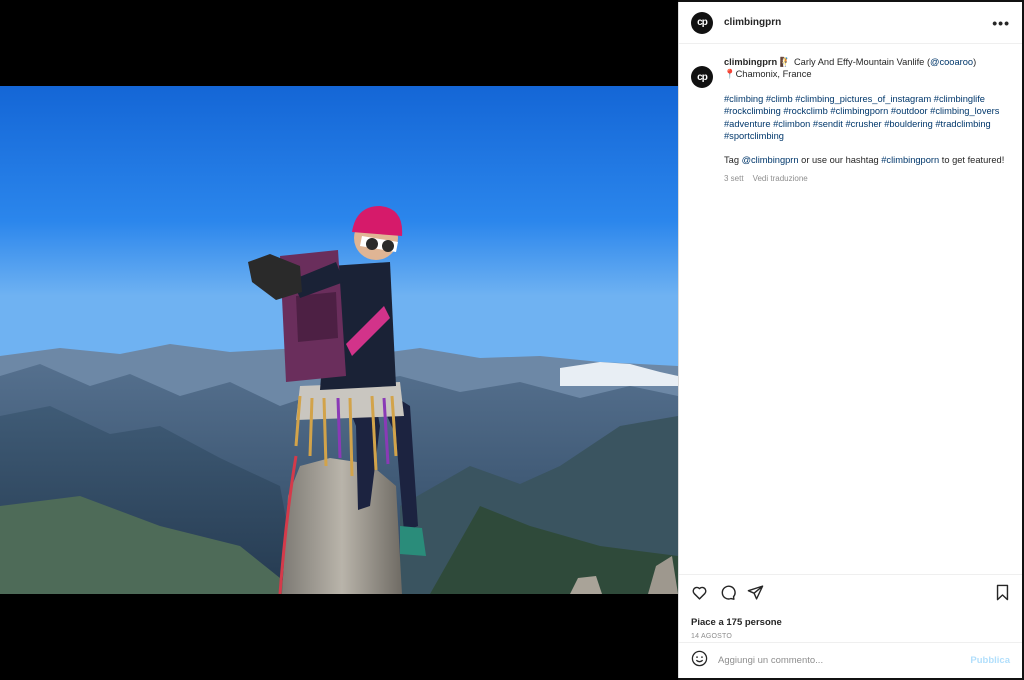  I want to click on caption-title-close: ), so click(975, 62).